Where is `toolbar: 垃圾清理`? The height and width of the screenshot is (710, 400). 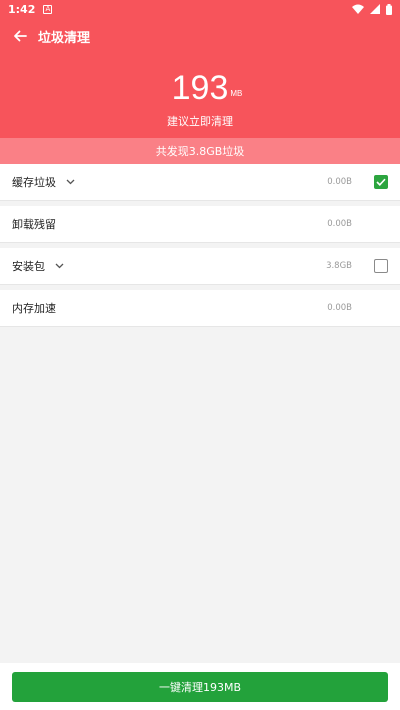
toolbar: 垃圾清理 is located at coordinates (200, 36).